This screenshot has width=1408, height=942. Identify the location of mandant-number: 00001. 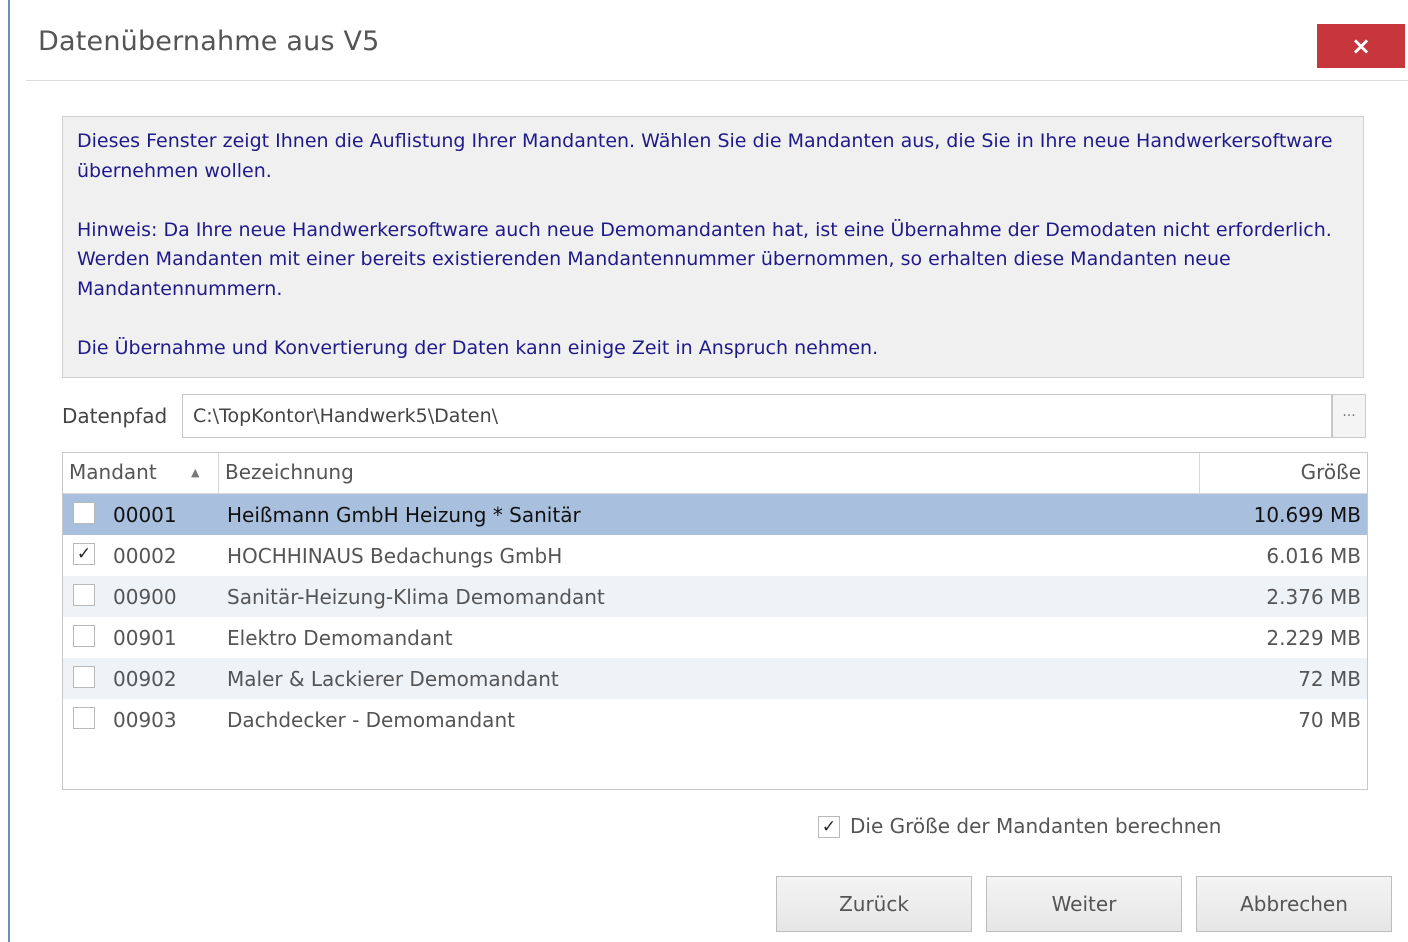
(145, 515).